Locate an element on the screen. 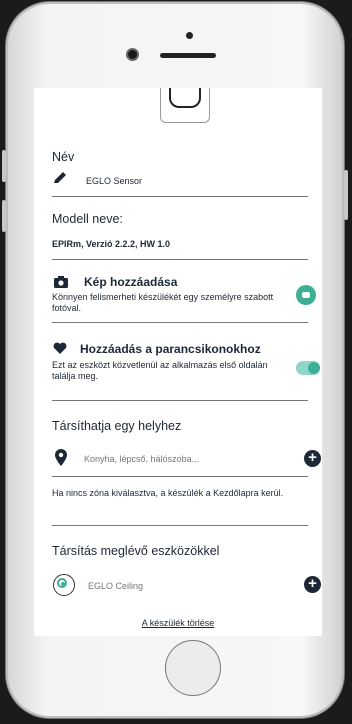  phone-power-button is located at coordinates (346, 195).